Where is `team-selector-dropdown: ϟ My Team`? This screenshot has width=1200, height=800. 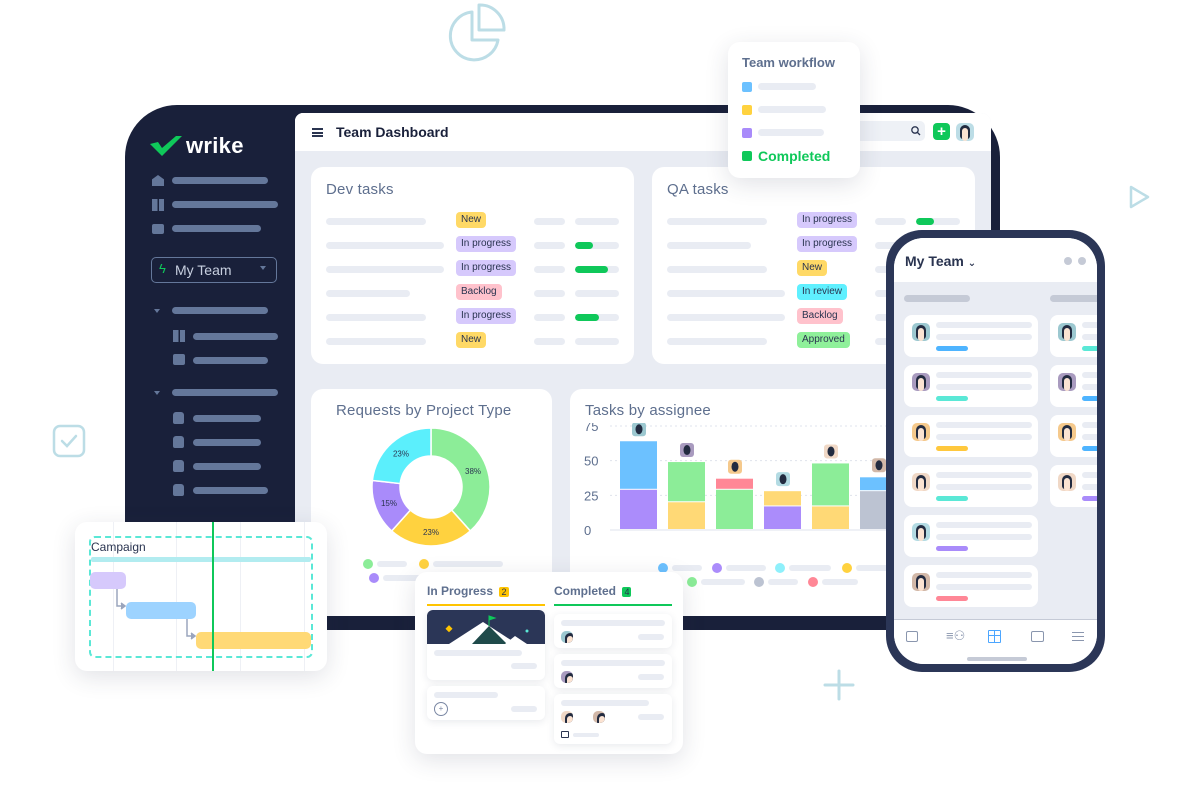 team-selector-dropdown: ϟ My Team is located at coordinates (214, 270).